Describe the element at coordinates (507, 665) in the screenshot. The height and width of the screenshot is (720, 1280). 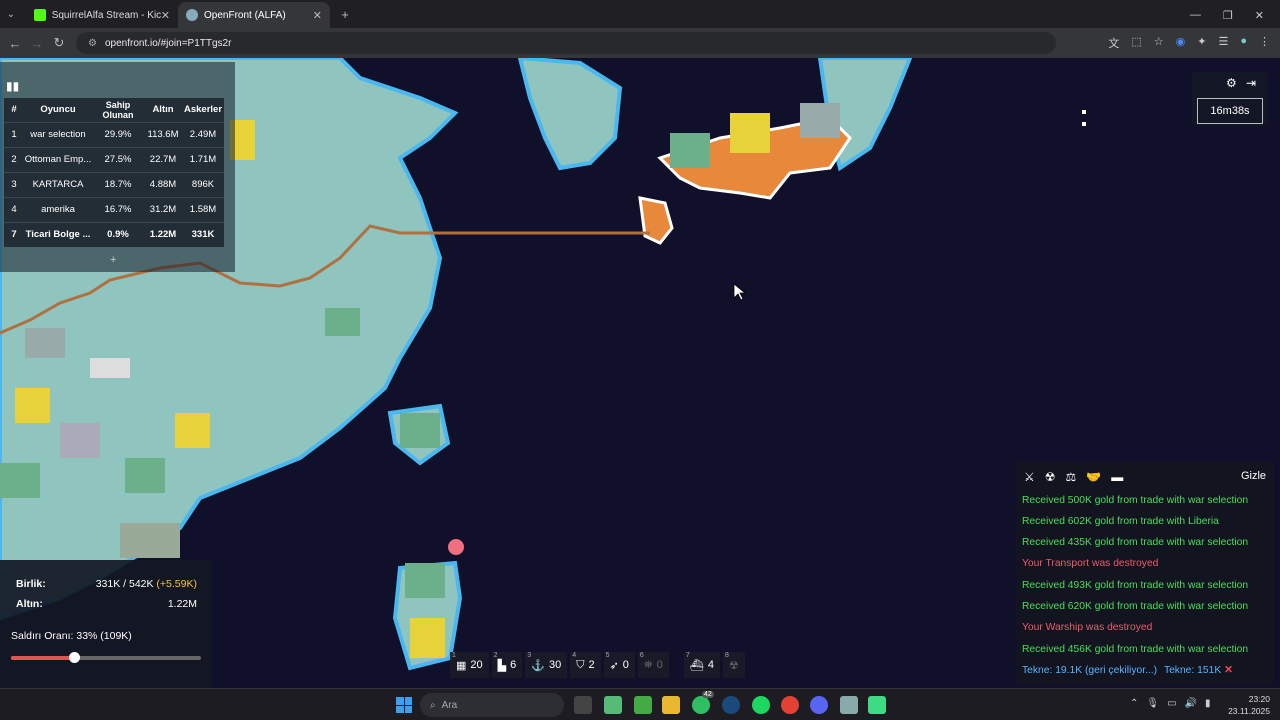
I see `build-factory-button: 2 ▙ 6` at that location.